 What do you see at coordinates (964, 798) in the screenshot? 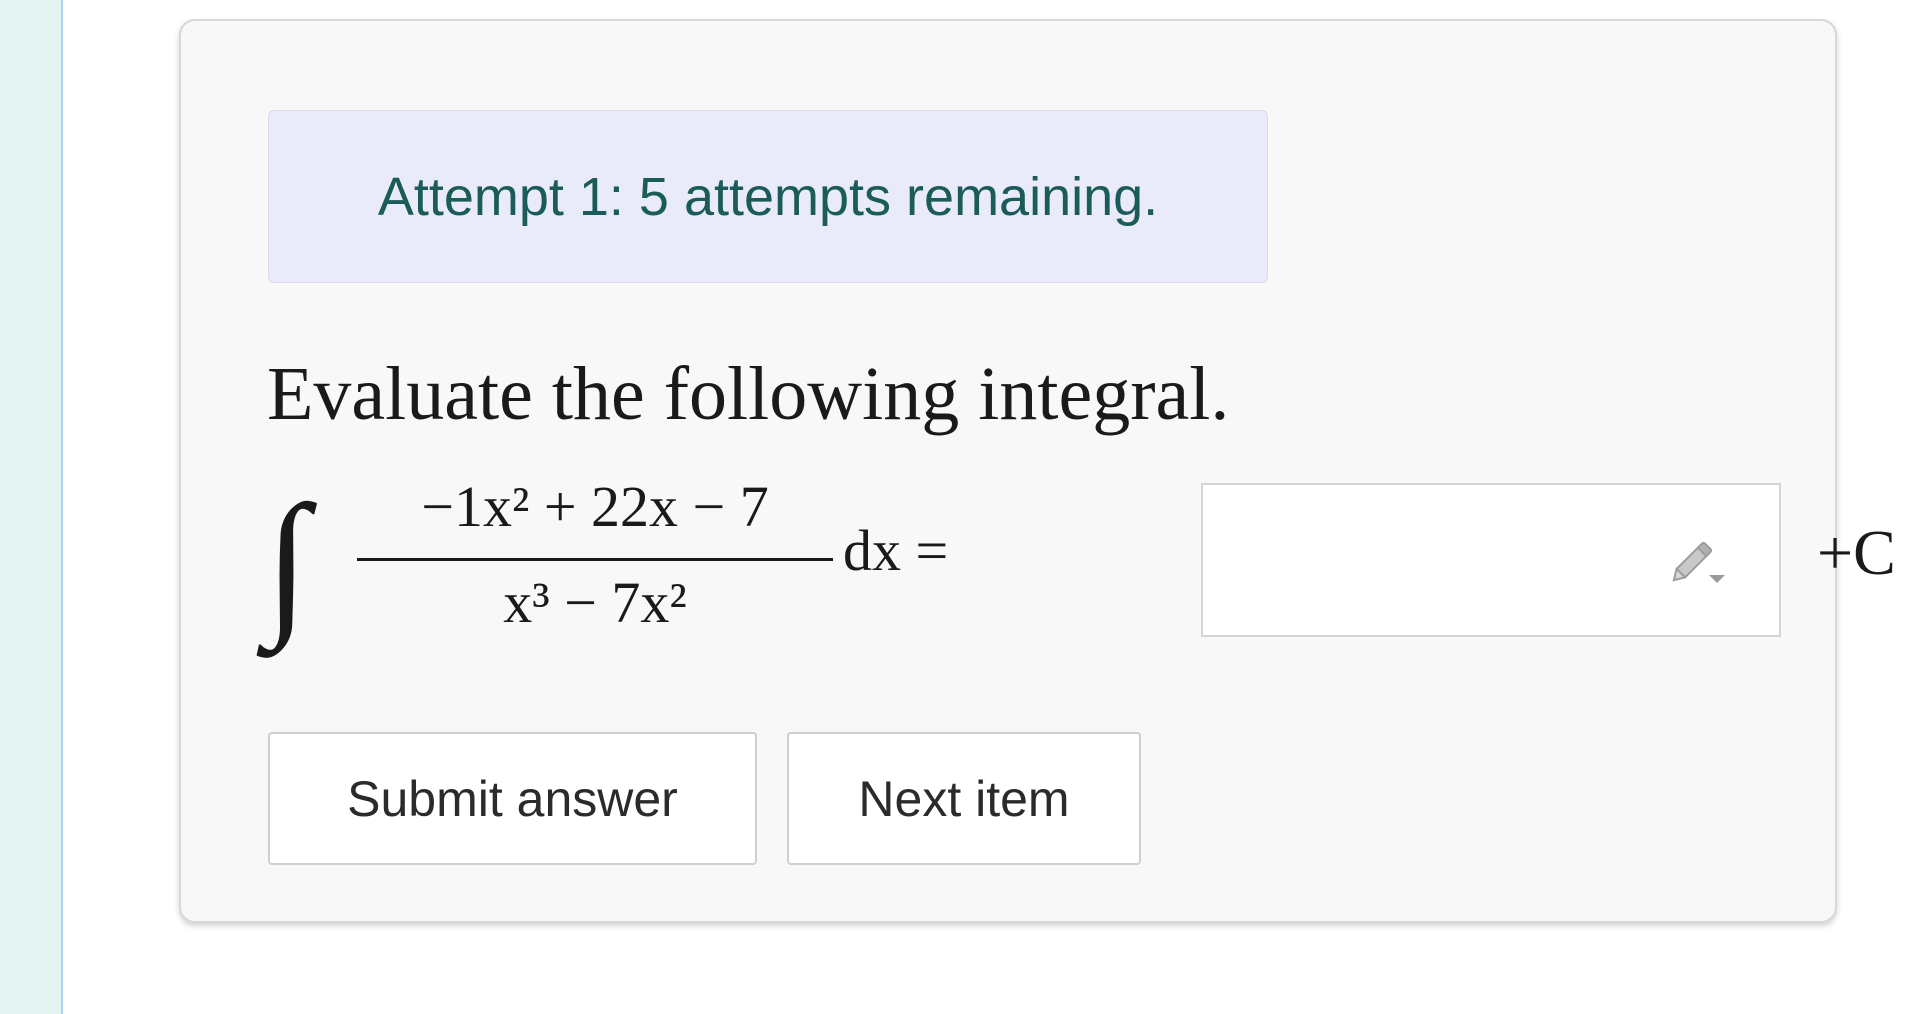
I see `next-item-button: Next item` at bounding box center [964, 798].